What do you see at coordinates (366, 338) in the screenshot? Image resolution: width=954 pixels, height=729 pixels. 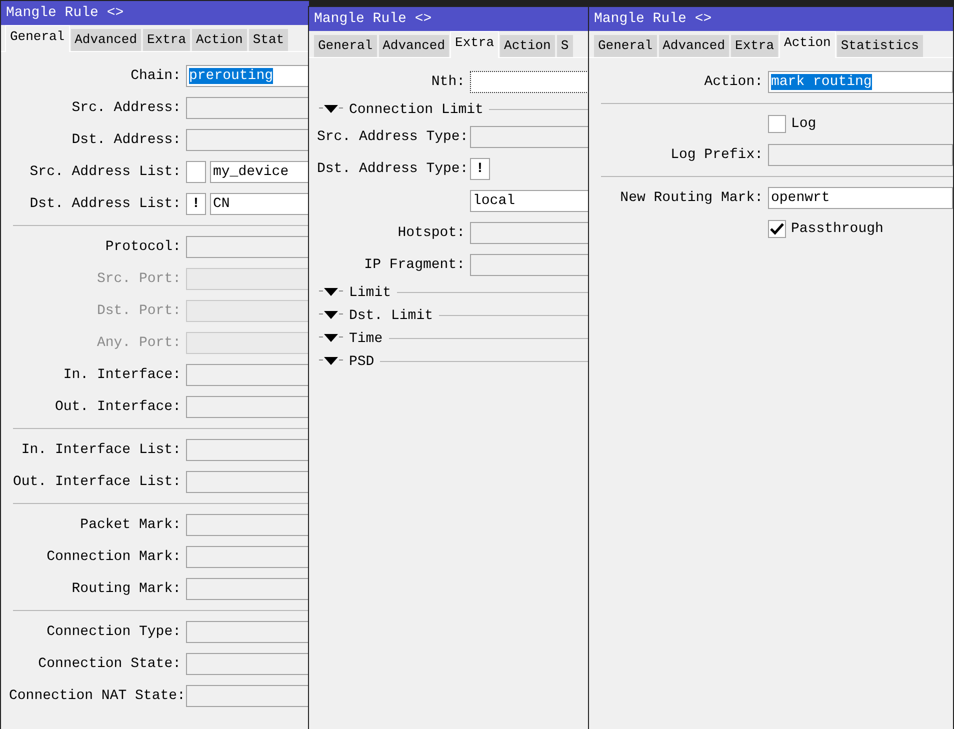 I see `section-title: Time` at bounding box center [366, 338].